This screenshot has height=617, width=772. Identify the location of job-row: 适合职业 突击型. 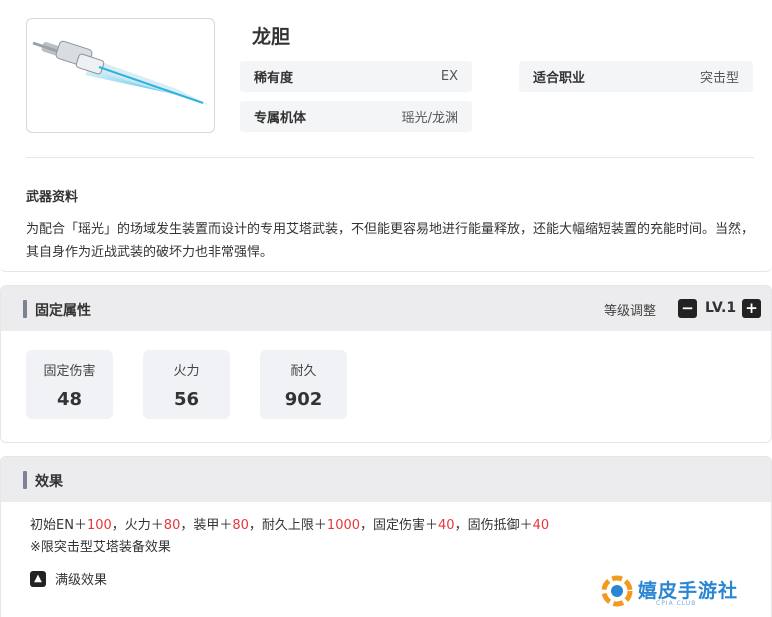
(636, 76).